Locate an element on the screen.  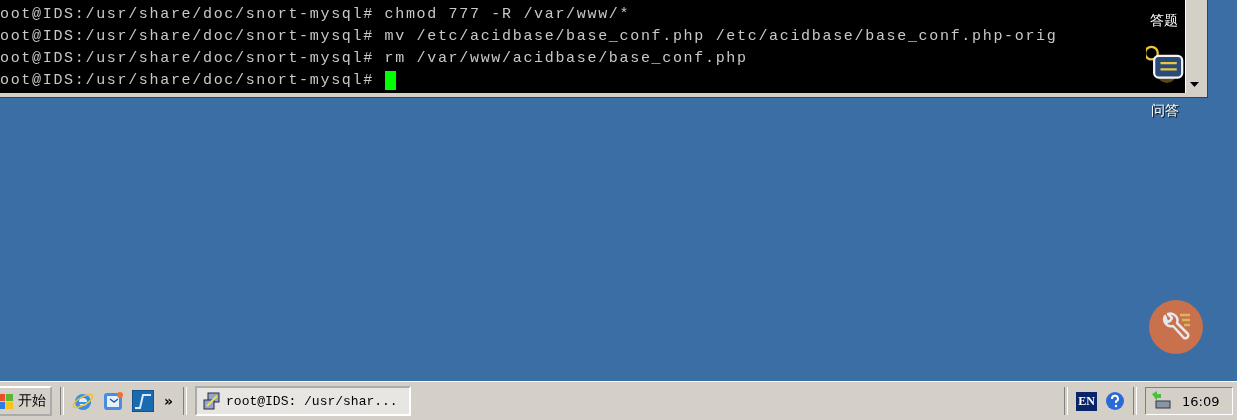
start-button: 开始 is located at coordinates (26, 401).